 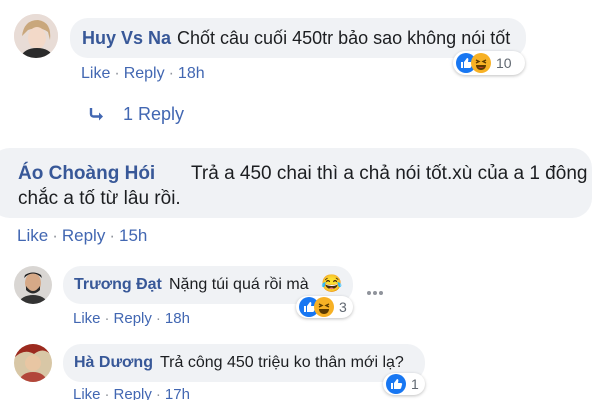 What do you see at coordinates (97, 114) in the screenshot?
I see `reply-arrow-icon` at bounding box center [97, 114].